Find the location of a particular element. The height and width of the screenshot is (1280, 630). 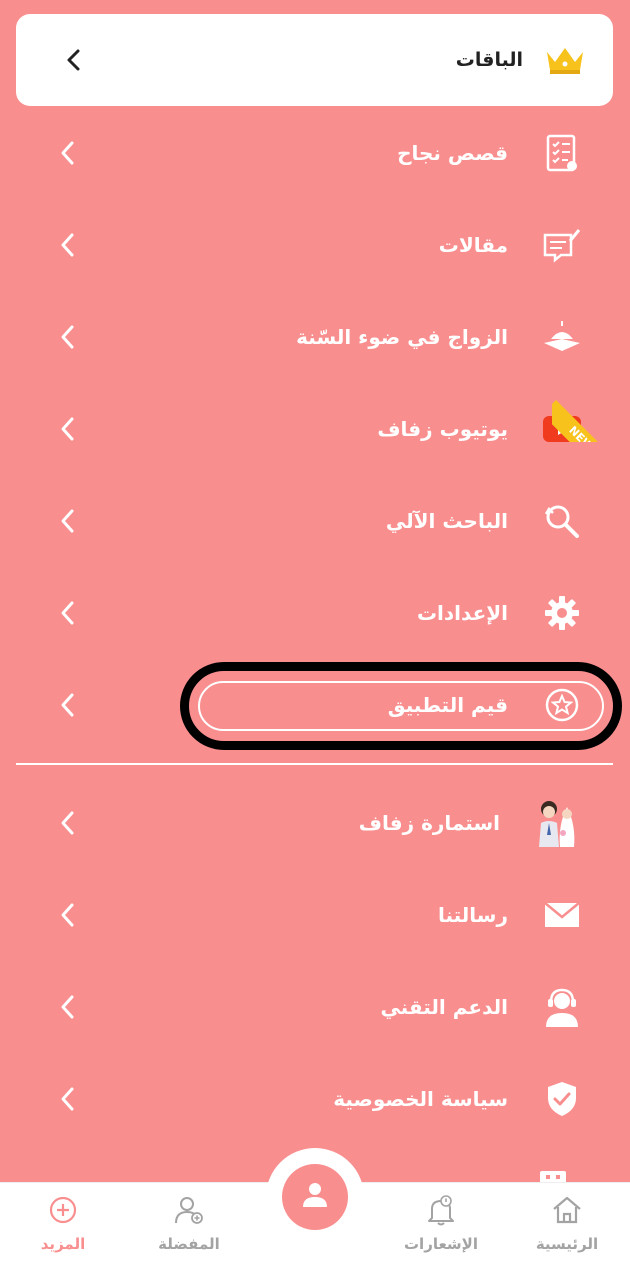

menu-label: الدعم التقني is located at coordinates (444, 1007).